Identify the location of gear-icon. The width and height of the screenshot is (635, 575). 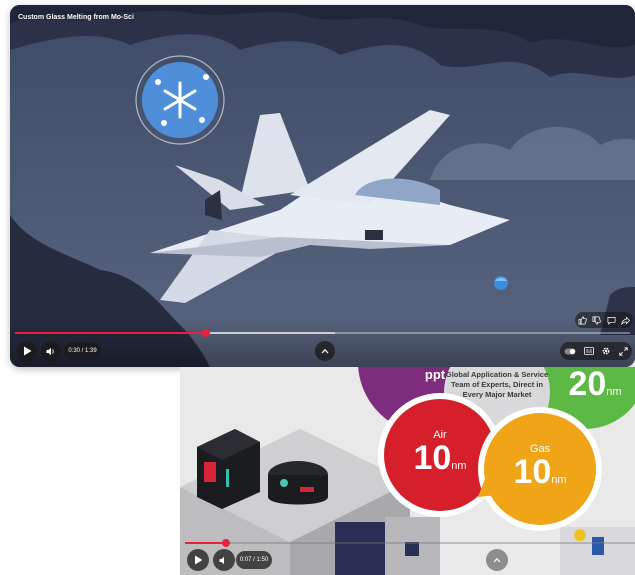
(606, 351).